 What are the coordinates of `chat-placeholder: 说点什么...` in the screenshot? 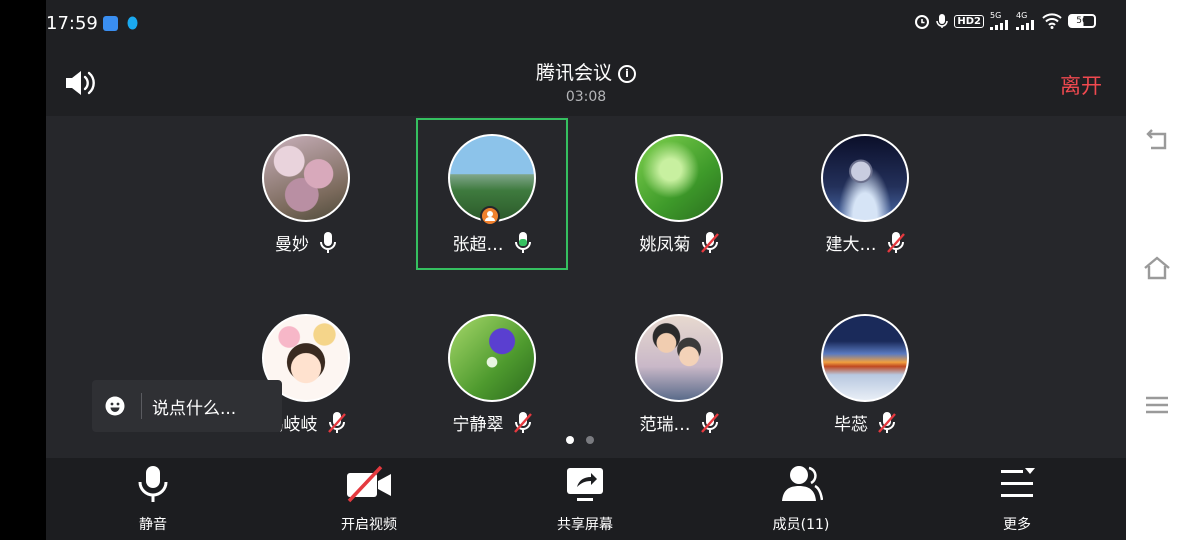 It's located at (194, 408).